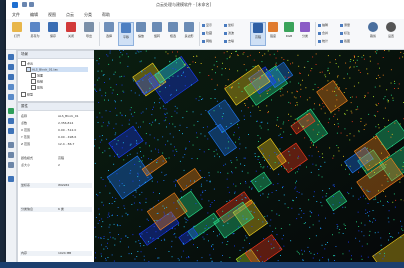 Image resolution: width=404 pixels, height=268 pixels. Describe the element at coordinates (16, 15) in the screenshot. I see `menu-file: 文件` at that location.